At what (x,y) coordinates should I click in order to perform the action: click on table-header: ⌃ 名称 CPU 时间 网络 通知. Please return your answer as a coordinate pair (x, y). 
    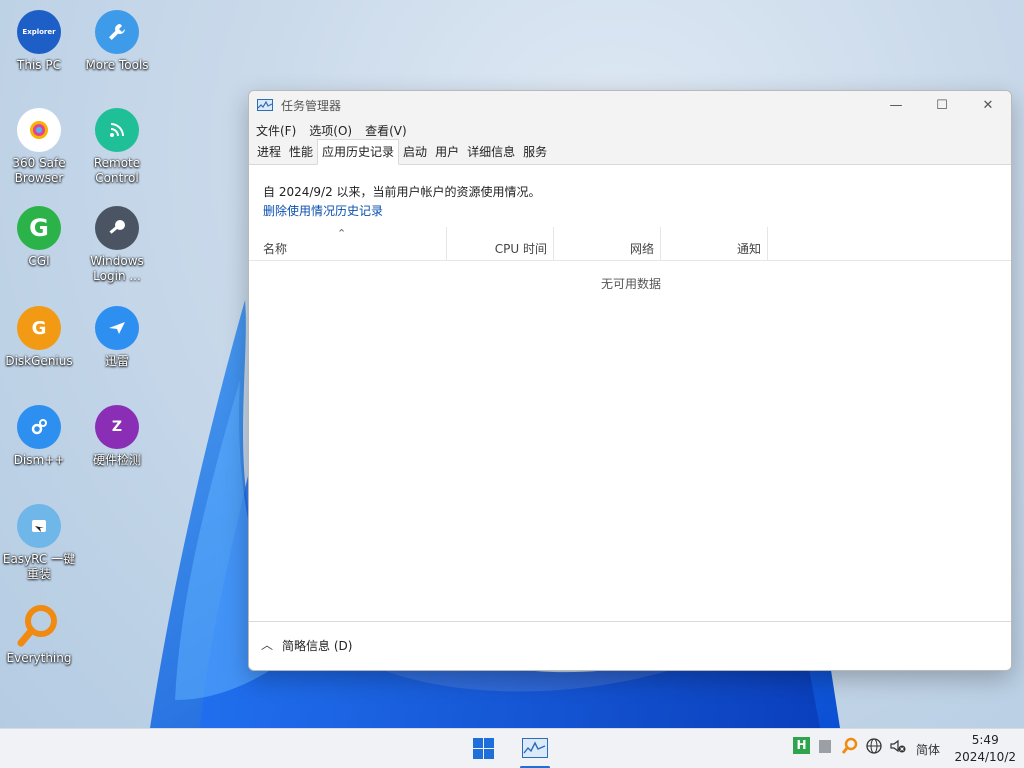
    Looking at the image, I should click on (630, 244).